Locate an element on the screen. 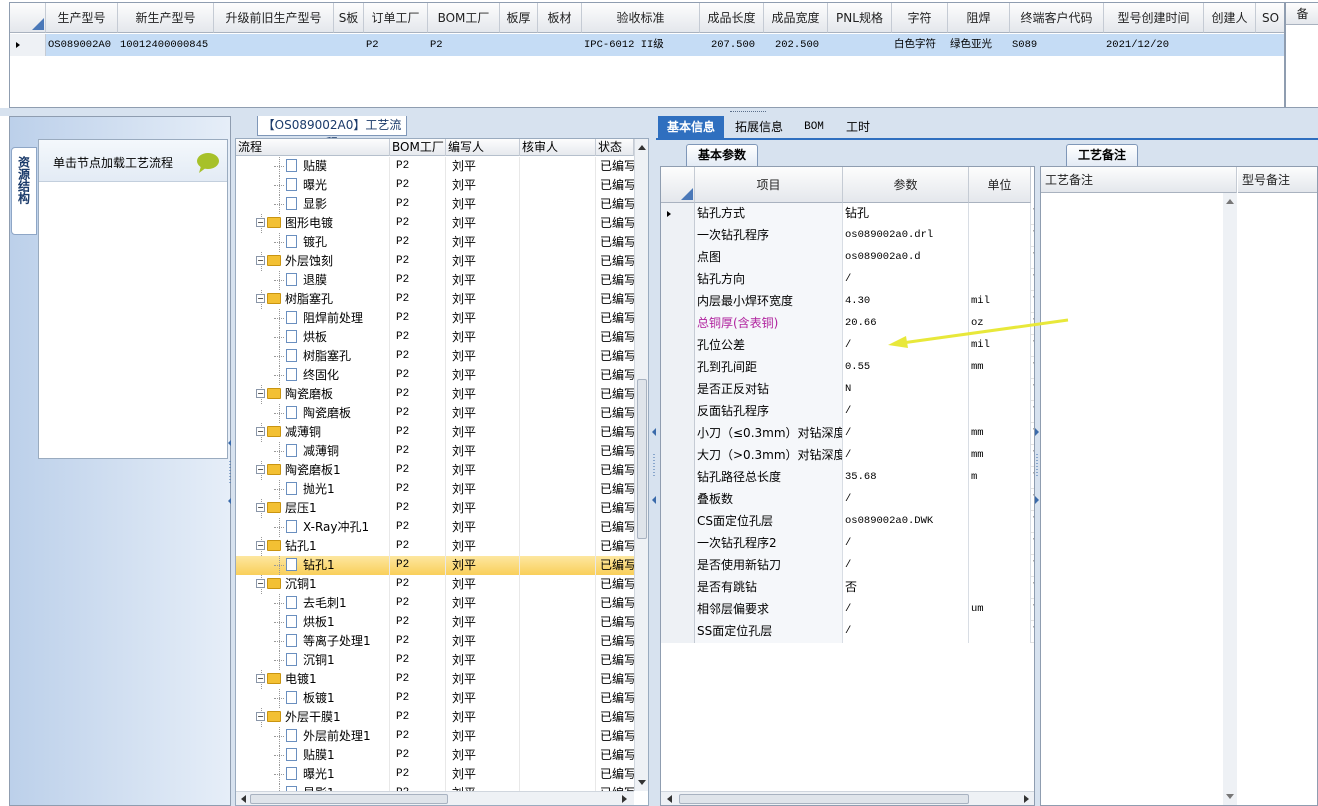  tree-node-label-cell: 树脂塞孔 is located at coordinates (313, 356).